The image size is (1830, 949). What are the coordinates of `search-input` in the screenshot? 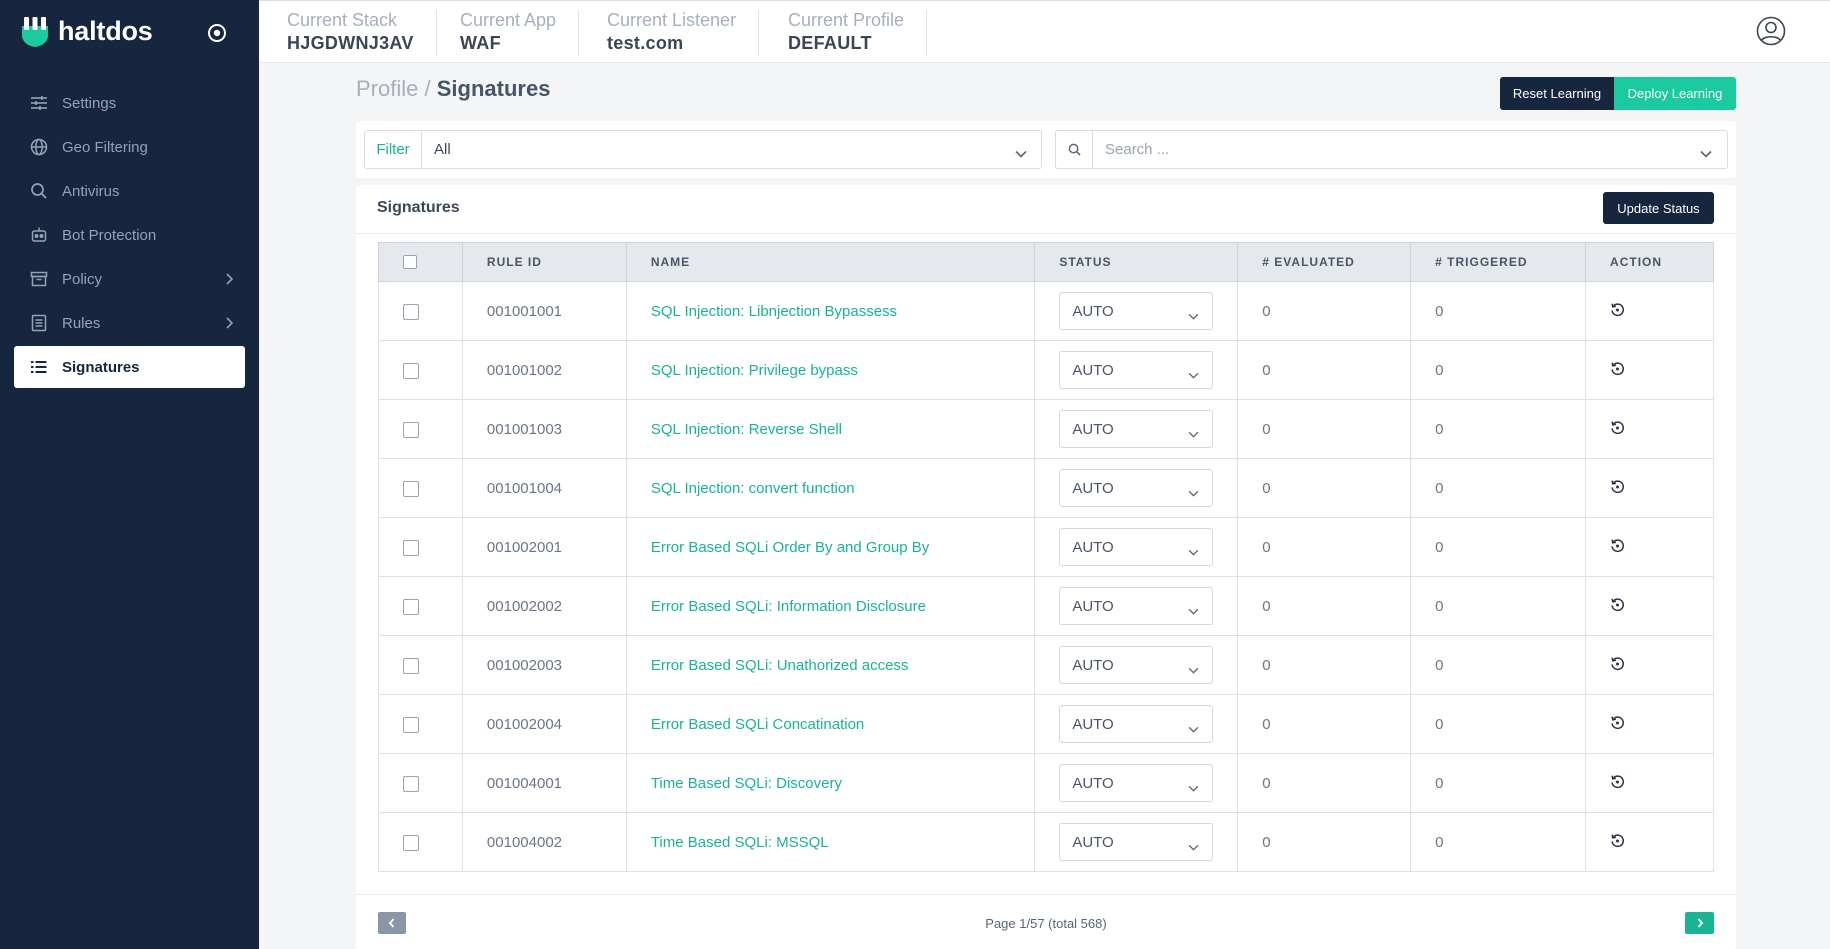 It's located at (1410, 149).